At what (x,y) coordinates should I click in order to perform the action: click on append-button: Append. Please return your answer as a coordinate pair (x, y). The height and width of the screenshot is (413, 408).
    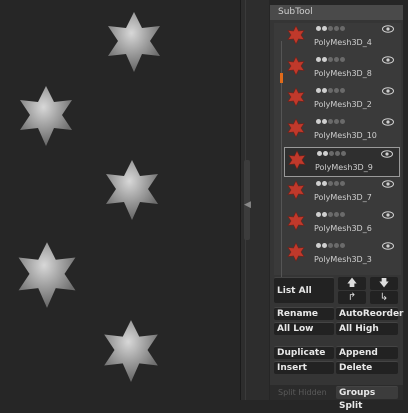
    Looking at the image, I should click on (367, 352).